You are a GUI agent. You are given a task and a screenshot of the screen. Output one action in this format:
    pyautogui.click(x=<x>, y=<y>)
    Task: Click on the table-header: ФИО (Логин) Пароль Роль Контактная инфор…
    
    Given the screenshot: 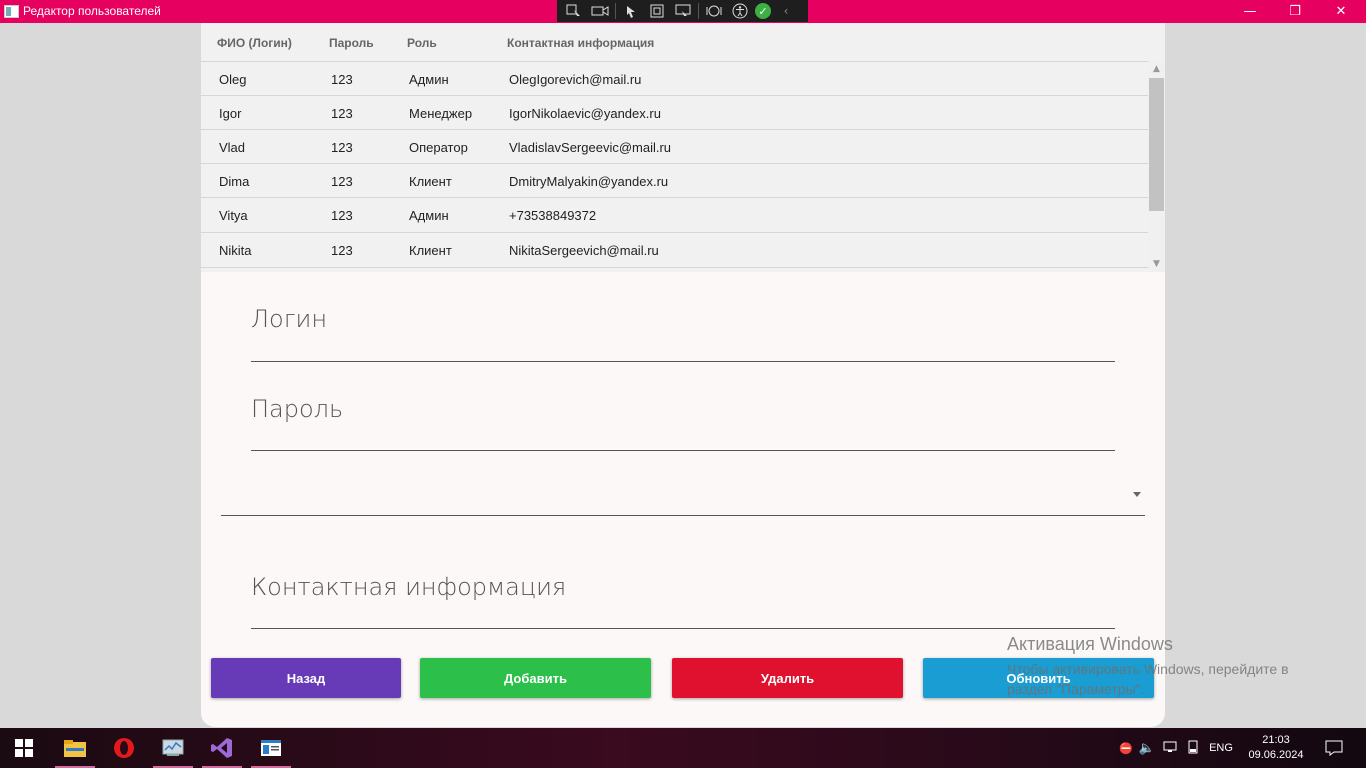 What is the action you would take?
    pyautogui.click(x=674, y=42)
    